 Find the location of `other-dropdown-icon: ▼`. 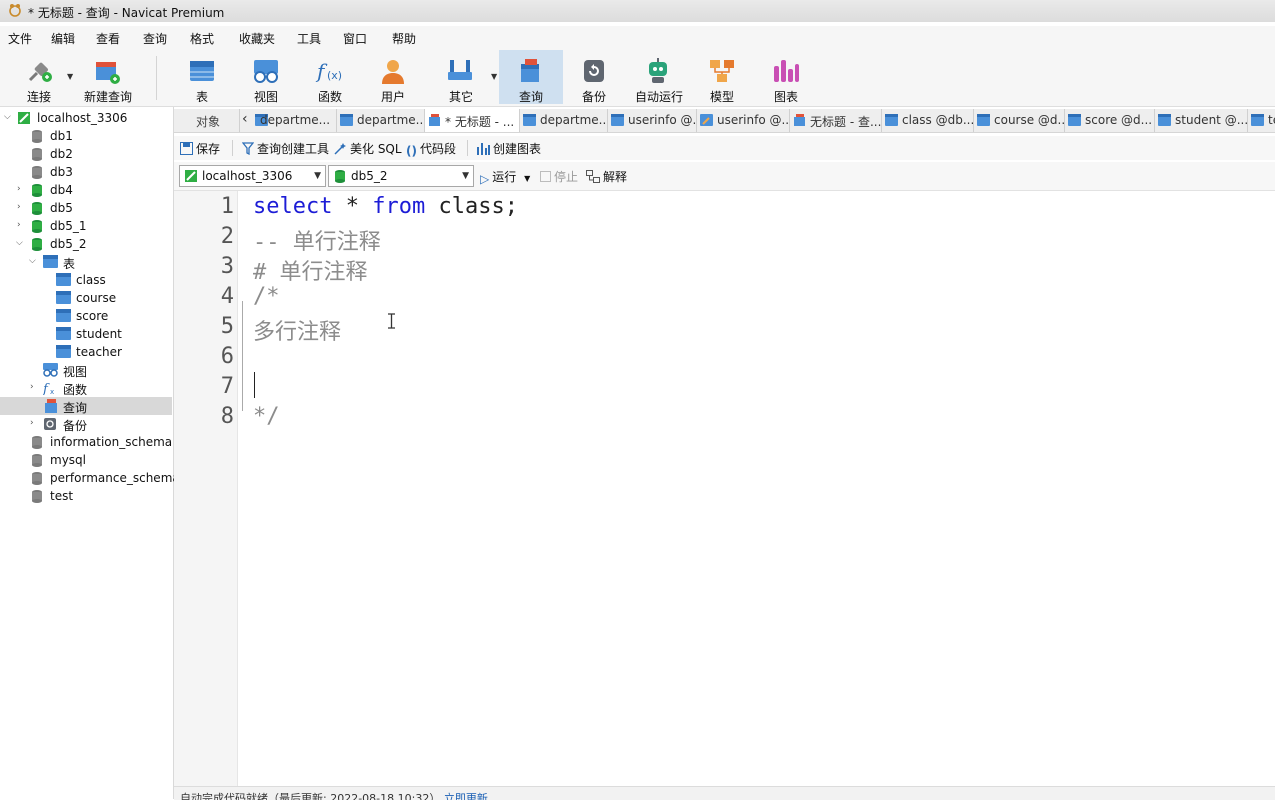

other-dropdown-icon: ▼ is located at coordinates (494, 76).